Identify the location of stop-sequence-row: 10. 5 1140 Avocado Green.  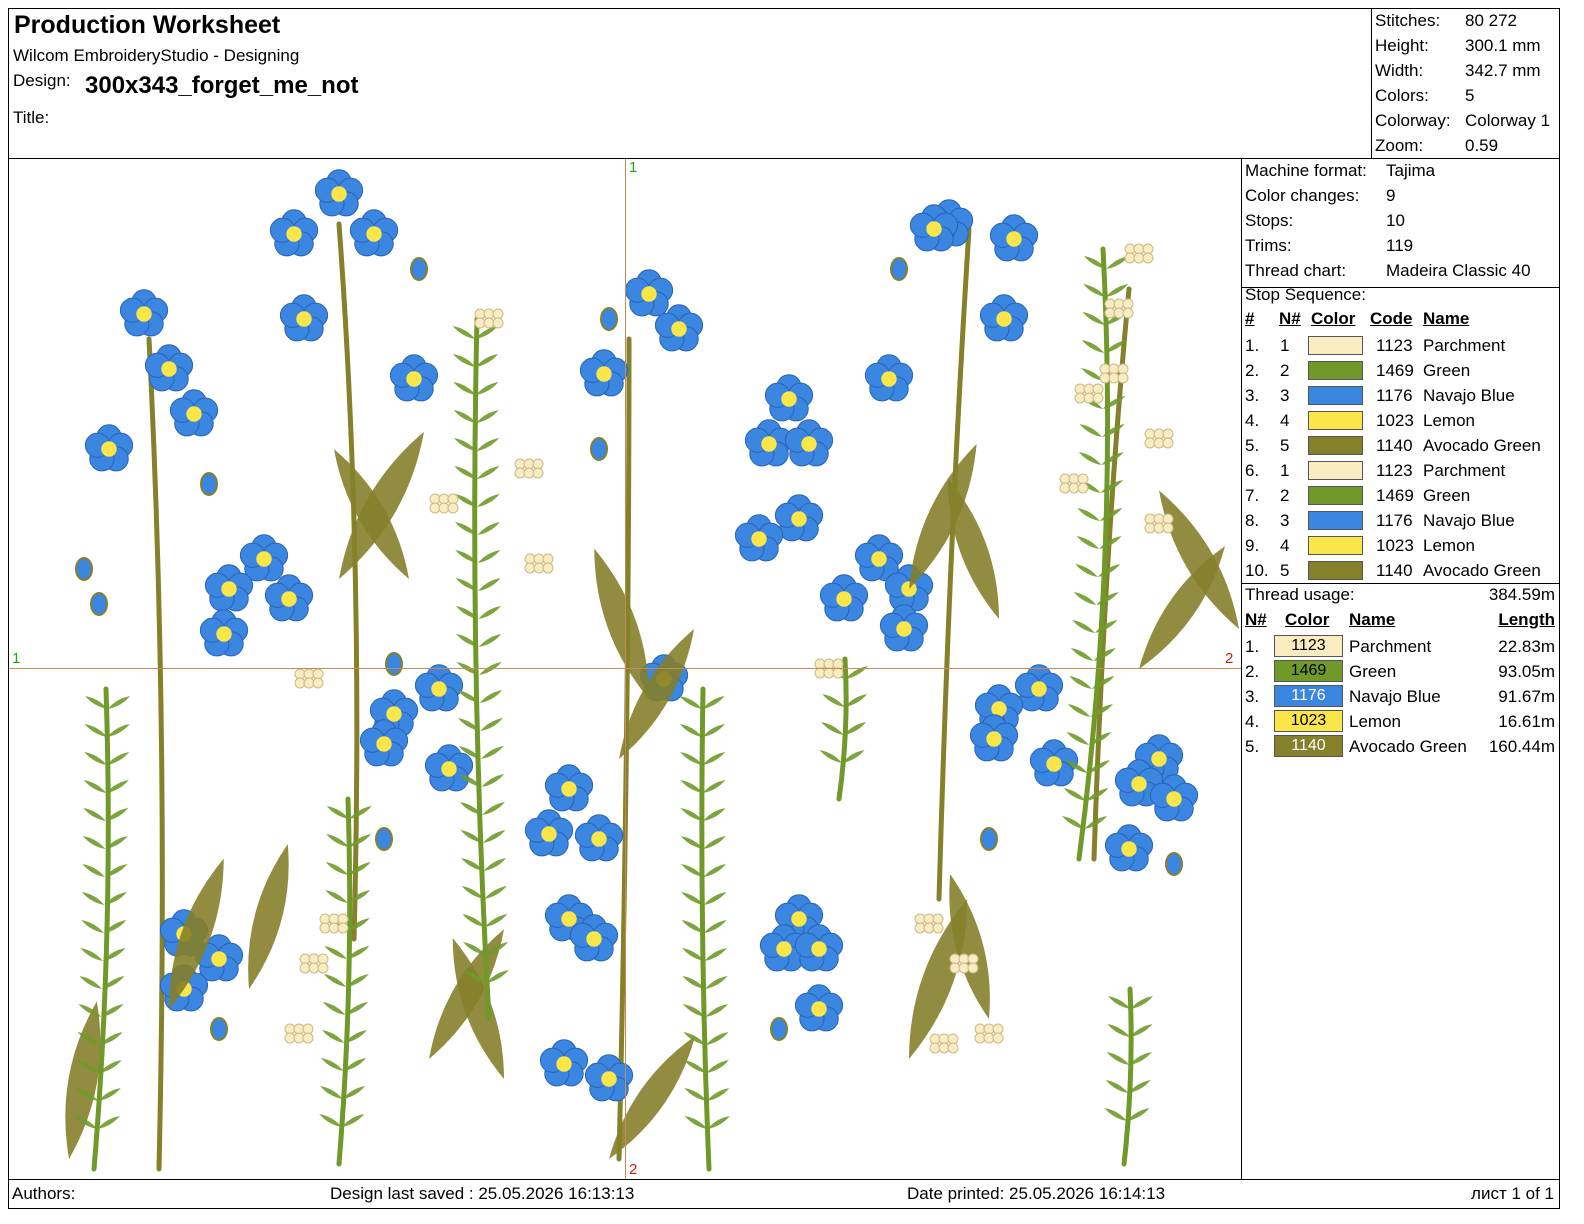
(1400, 570).